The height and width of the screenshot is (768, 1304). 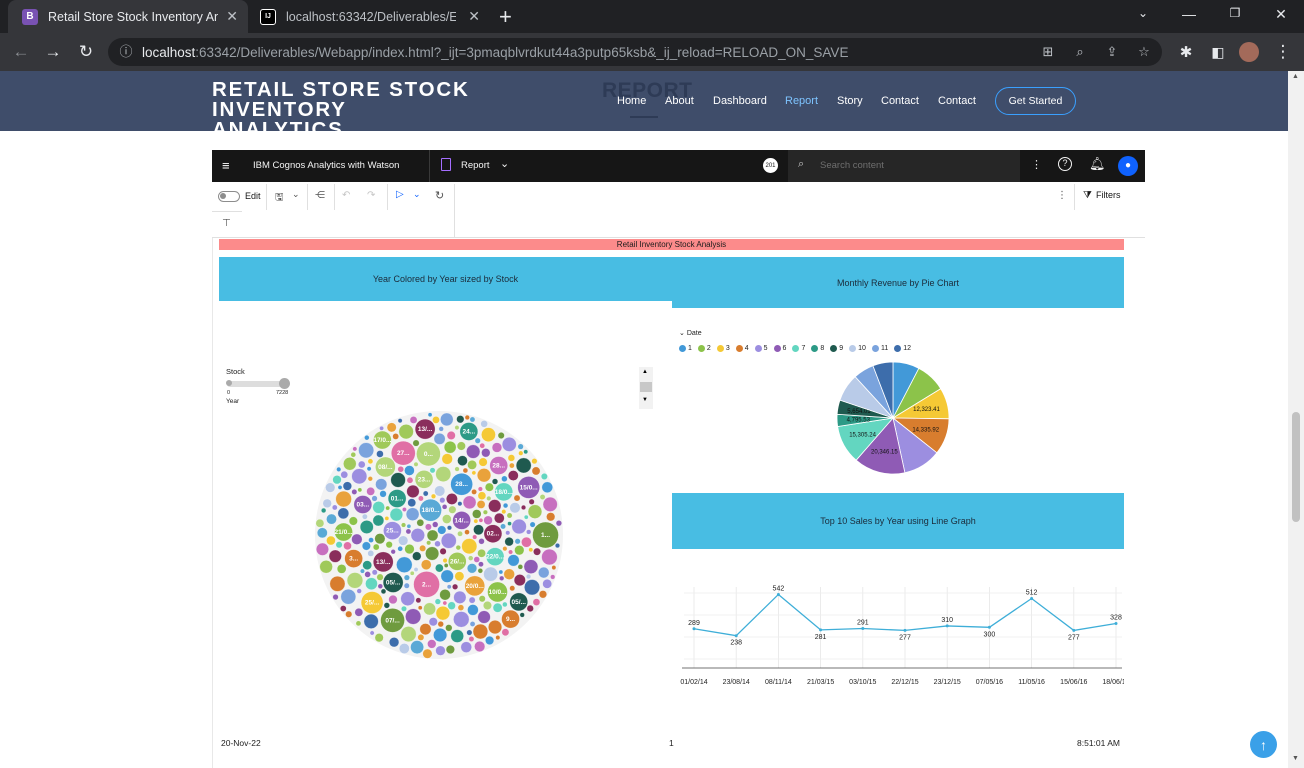 What do you see at coordinates (226, 165) in the screenshot?
I see `hamburger-icon: ≡` at bounding box center [226, 165].